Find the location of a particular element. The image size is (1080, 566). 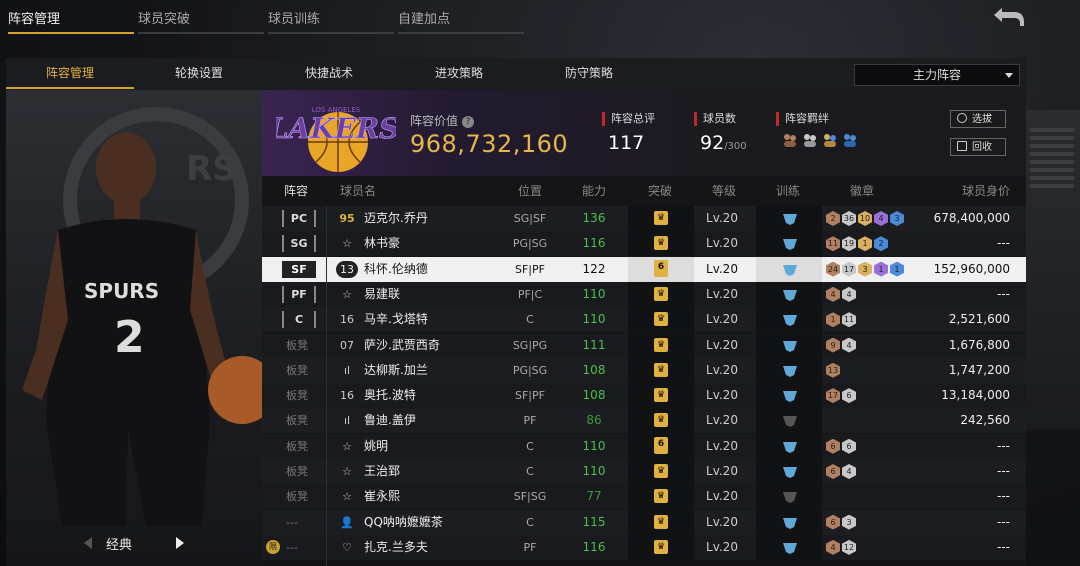

player-name: 扎克.兰多夫 is located at coordinates (396, 547).